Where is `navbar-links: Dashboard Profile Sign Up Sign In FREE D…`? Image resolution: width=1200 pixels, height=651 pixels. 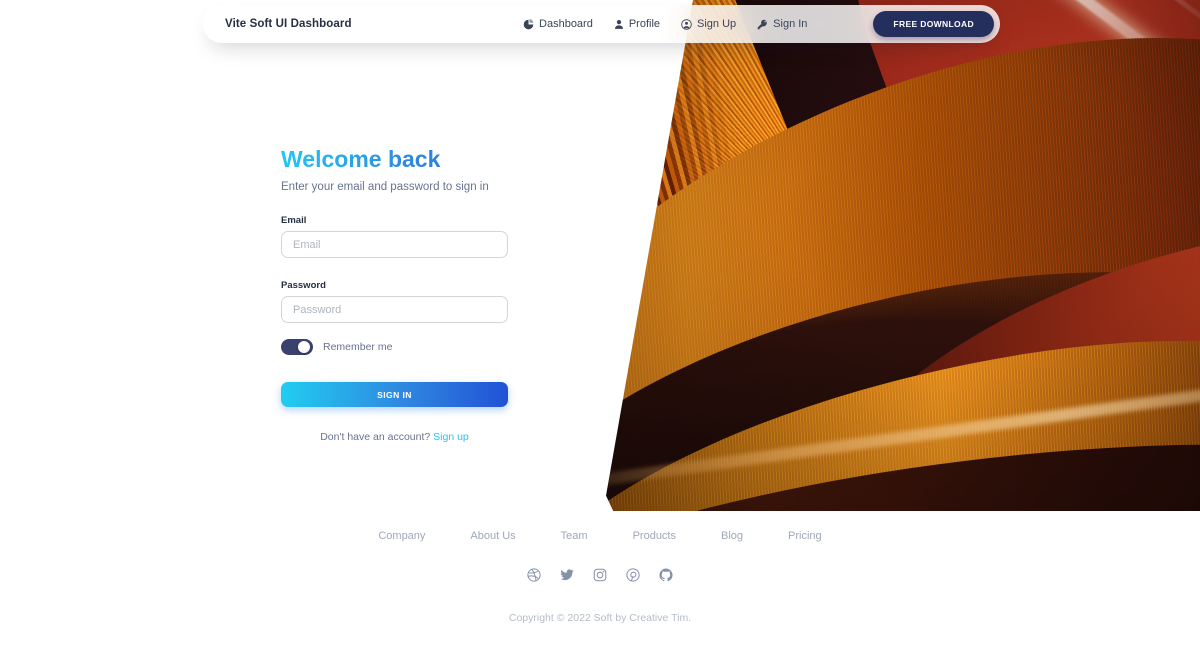
navbar-links: Dashboard Profile Sign Up Sign In FREE D… is located at coordinates (758, 24).